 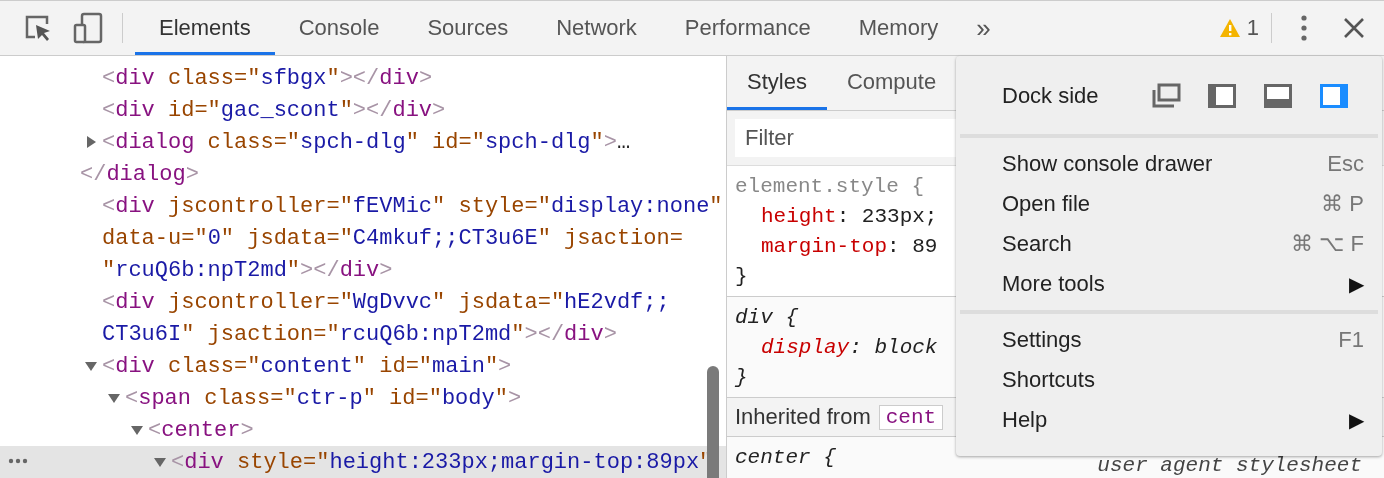 I want to click on rule-selector: element.style {, so click(x=830, y=187).